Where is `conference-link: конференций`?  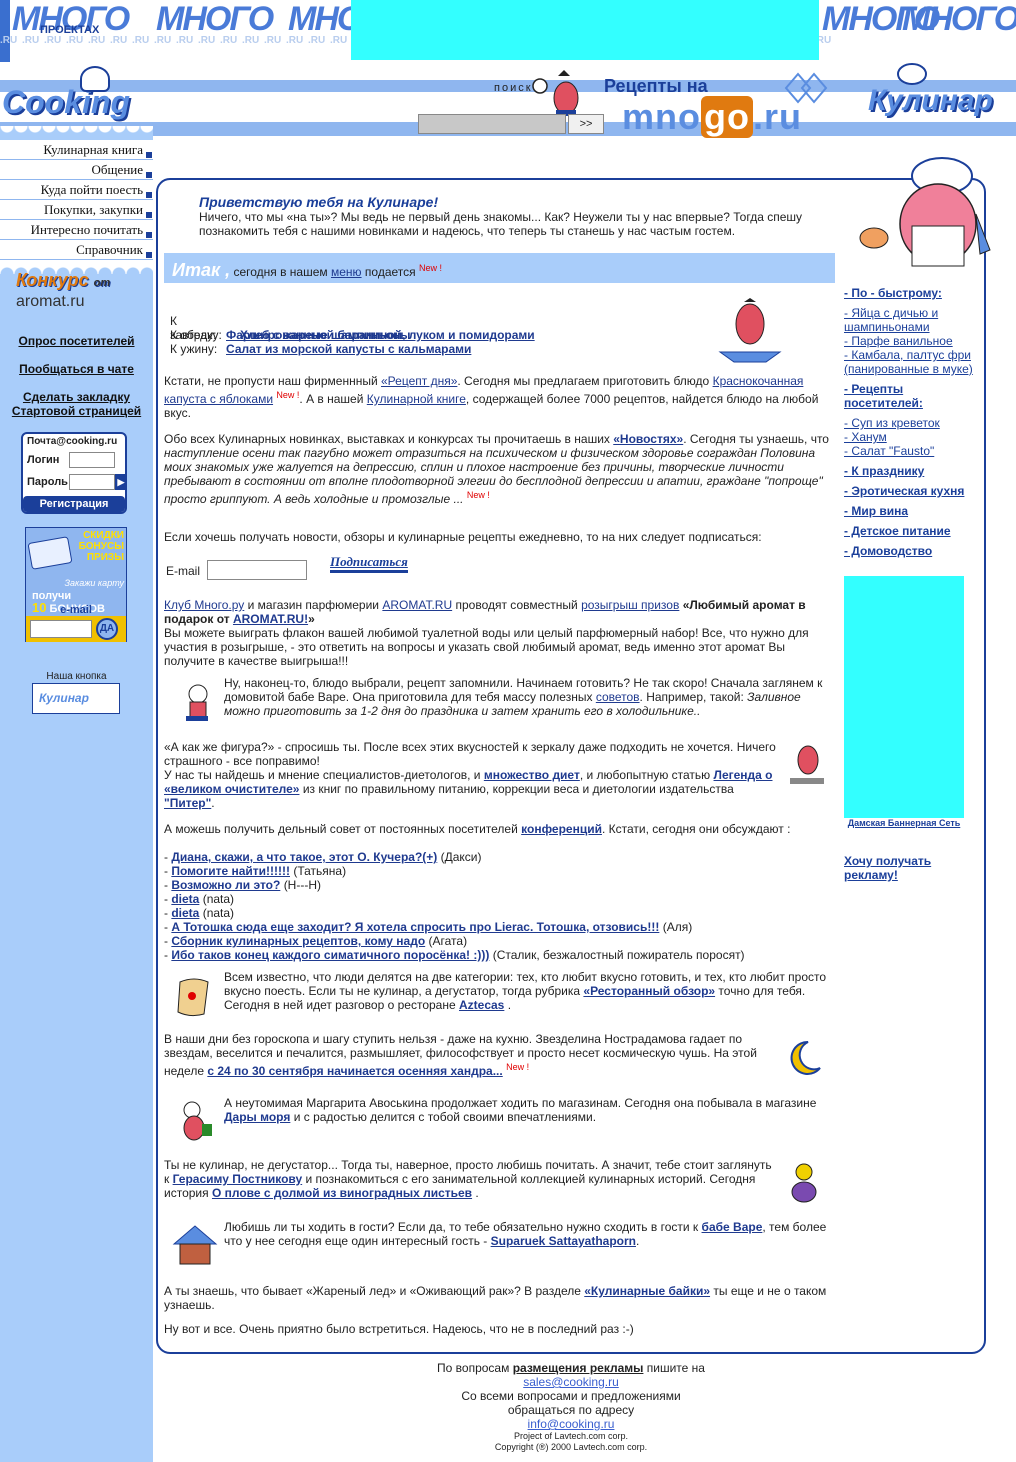
conference-link: конференций is located at coordinates (561, 829).